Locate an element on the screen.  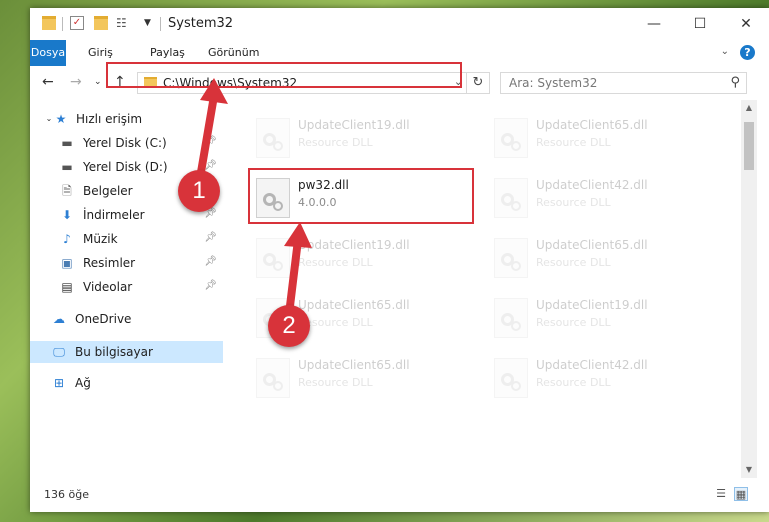
step-marker-2: 2 is located at coordinates (289, 326).